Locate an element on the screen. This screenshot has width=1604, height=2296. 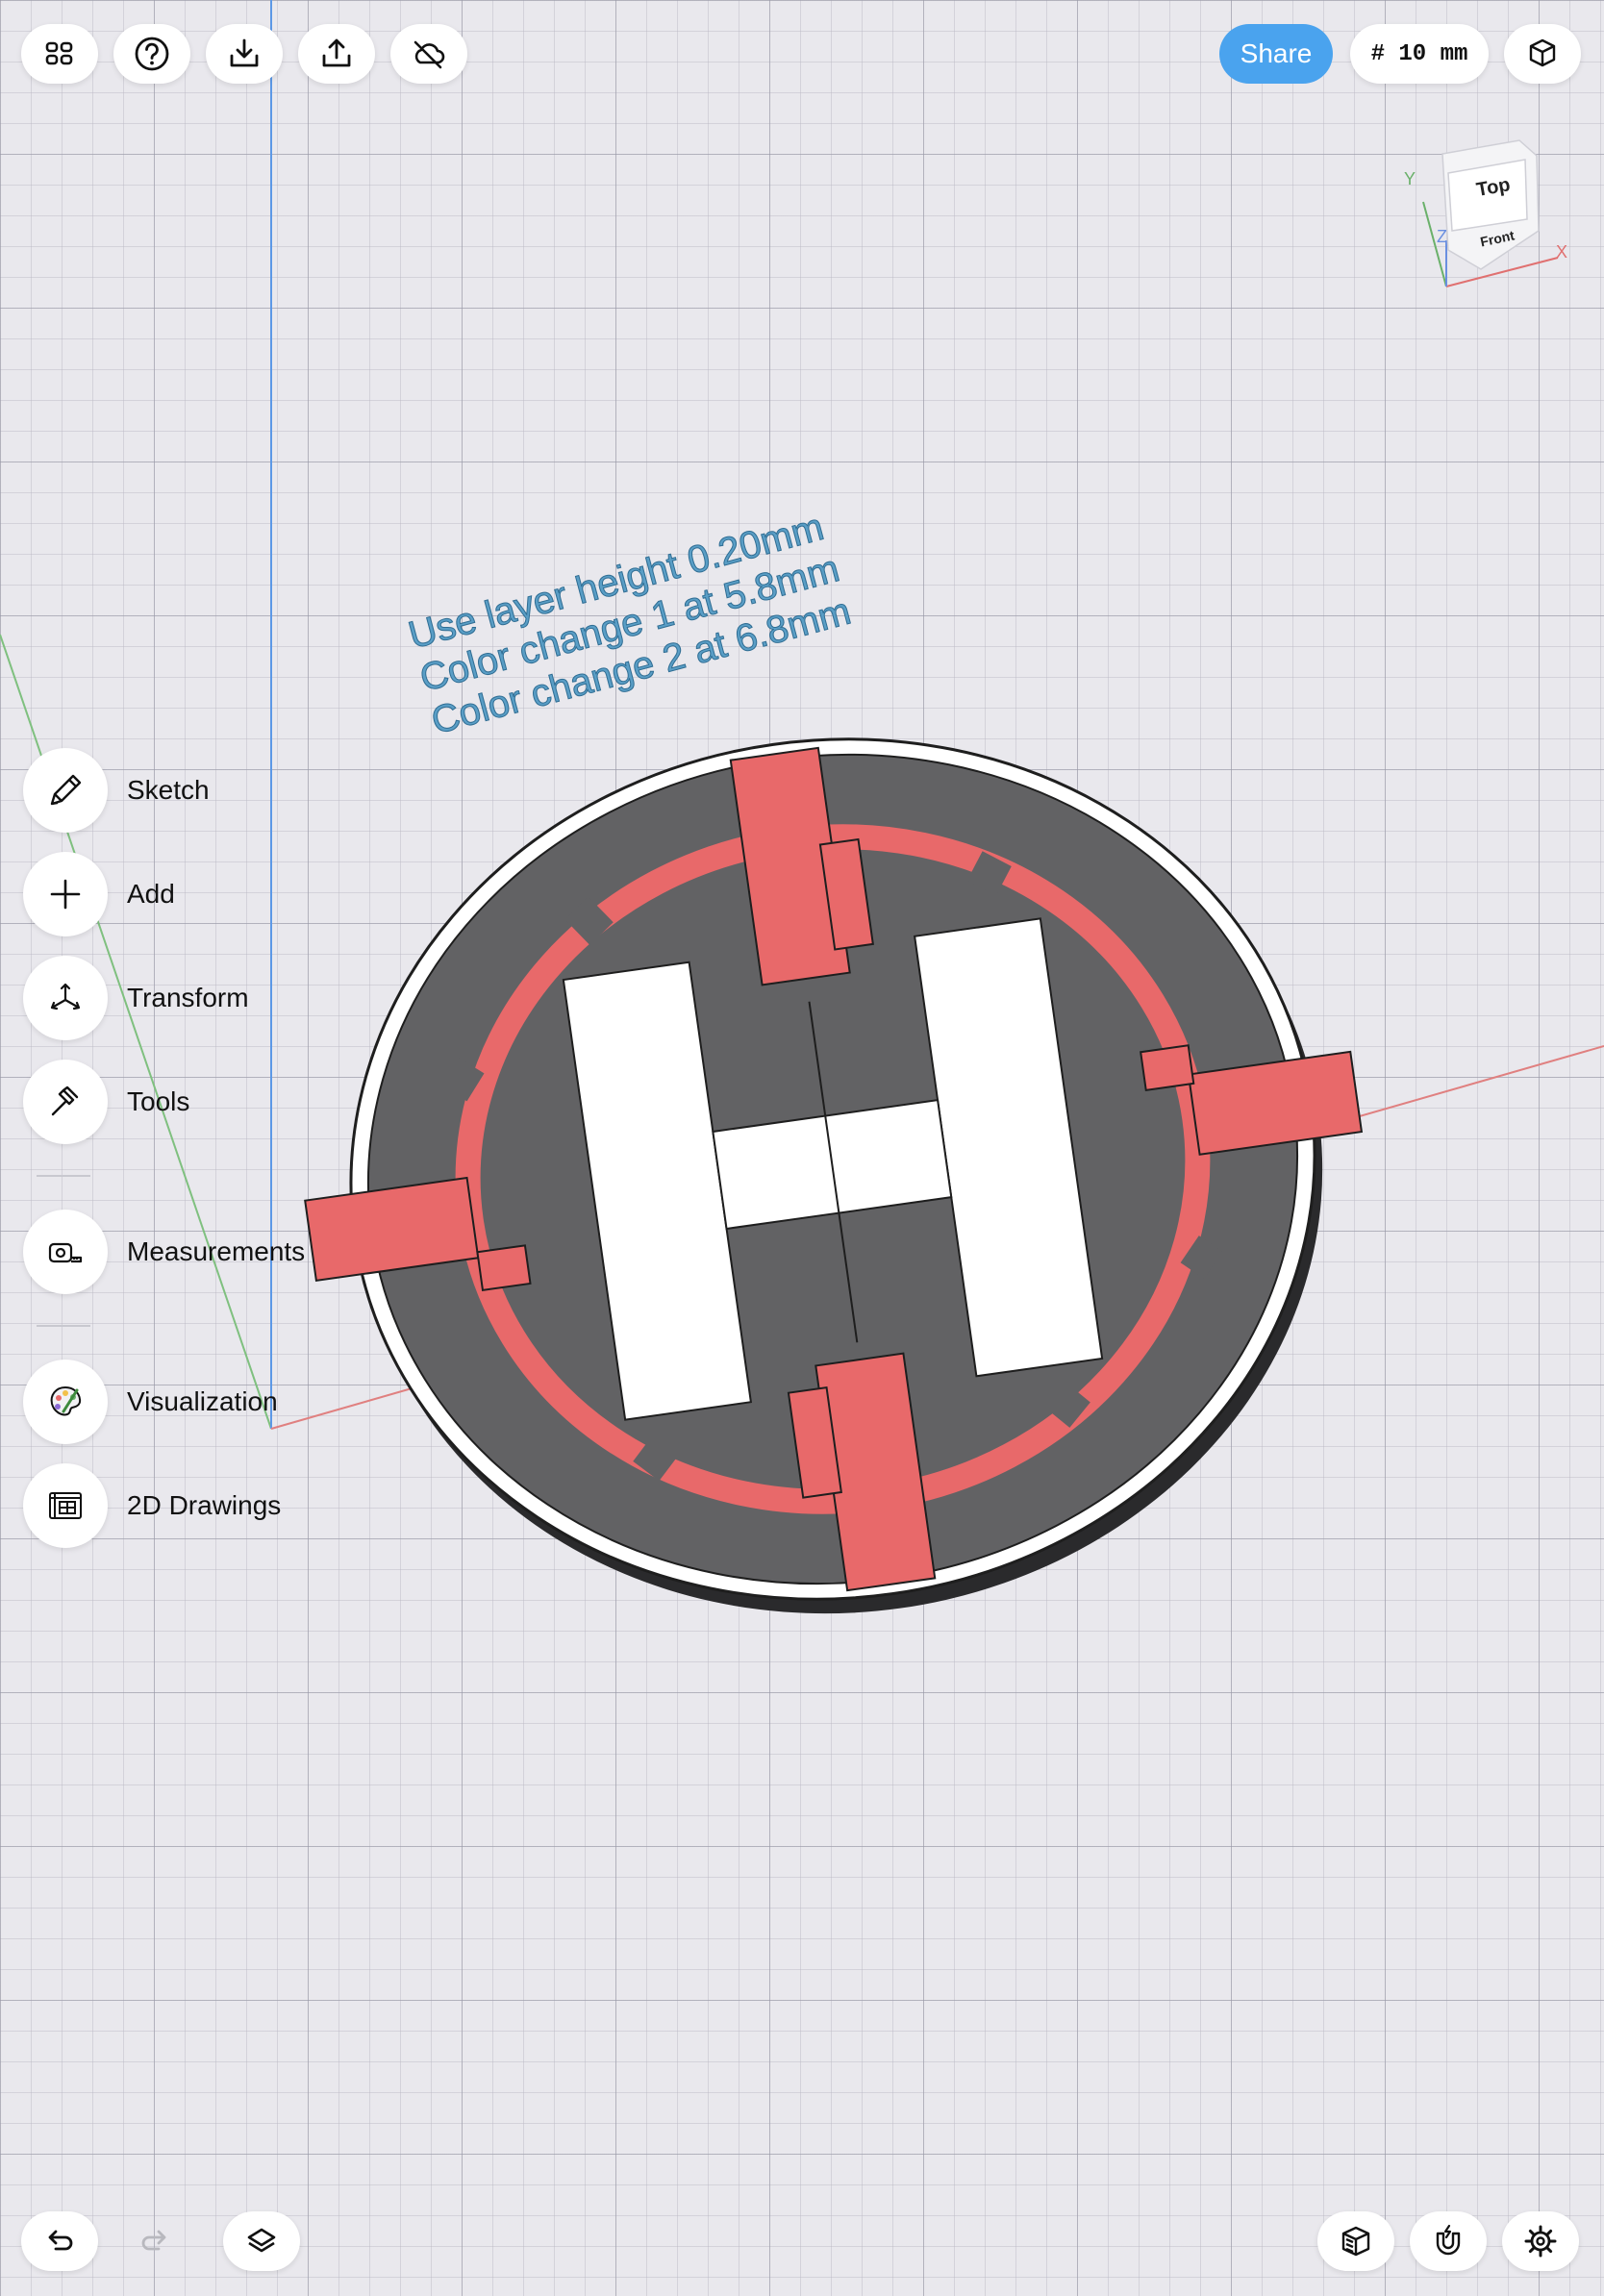
layers-button is located at coordinates (261, 2241).